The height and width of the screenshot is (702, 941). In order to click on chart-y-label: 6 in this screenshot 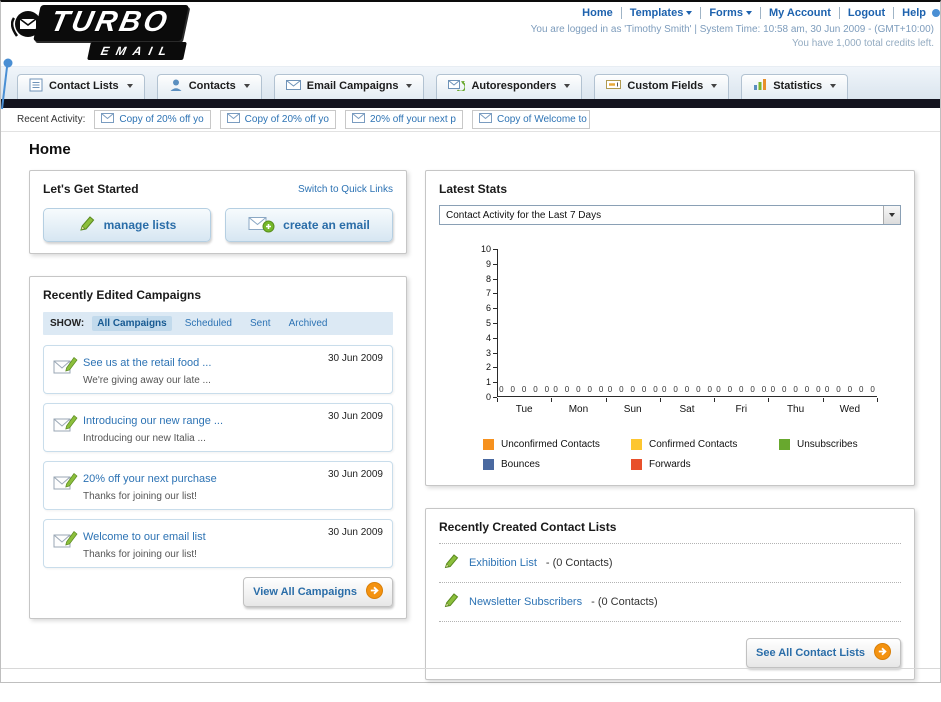, I will do `click(488, 308)`.